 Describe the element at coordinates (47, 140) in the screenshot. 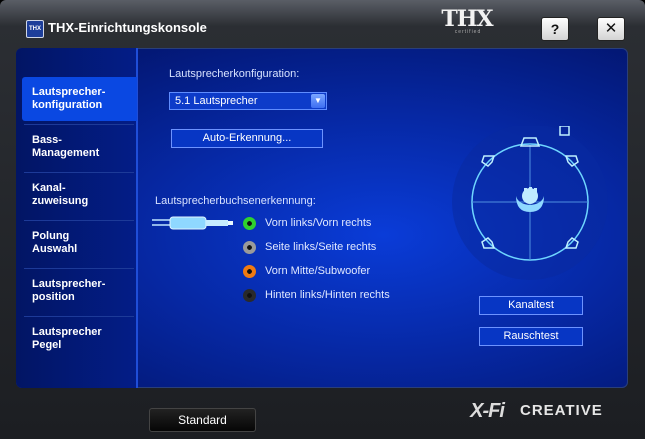

I see `sidebar-item-label: Bass-` at that location.